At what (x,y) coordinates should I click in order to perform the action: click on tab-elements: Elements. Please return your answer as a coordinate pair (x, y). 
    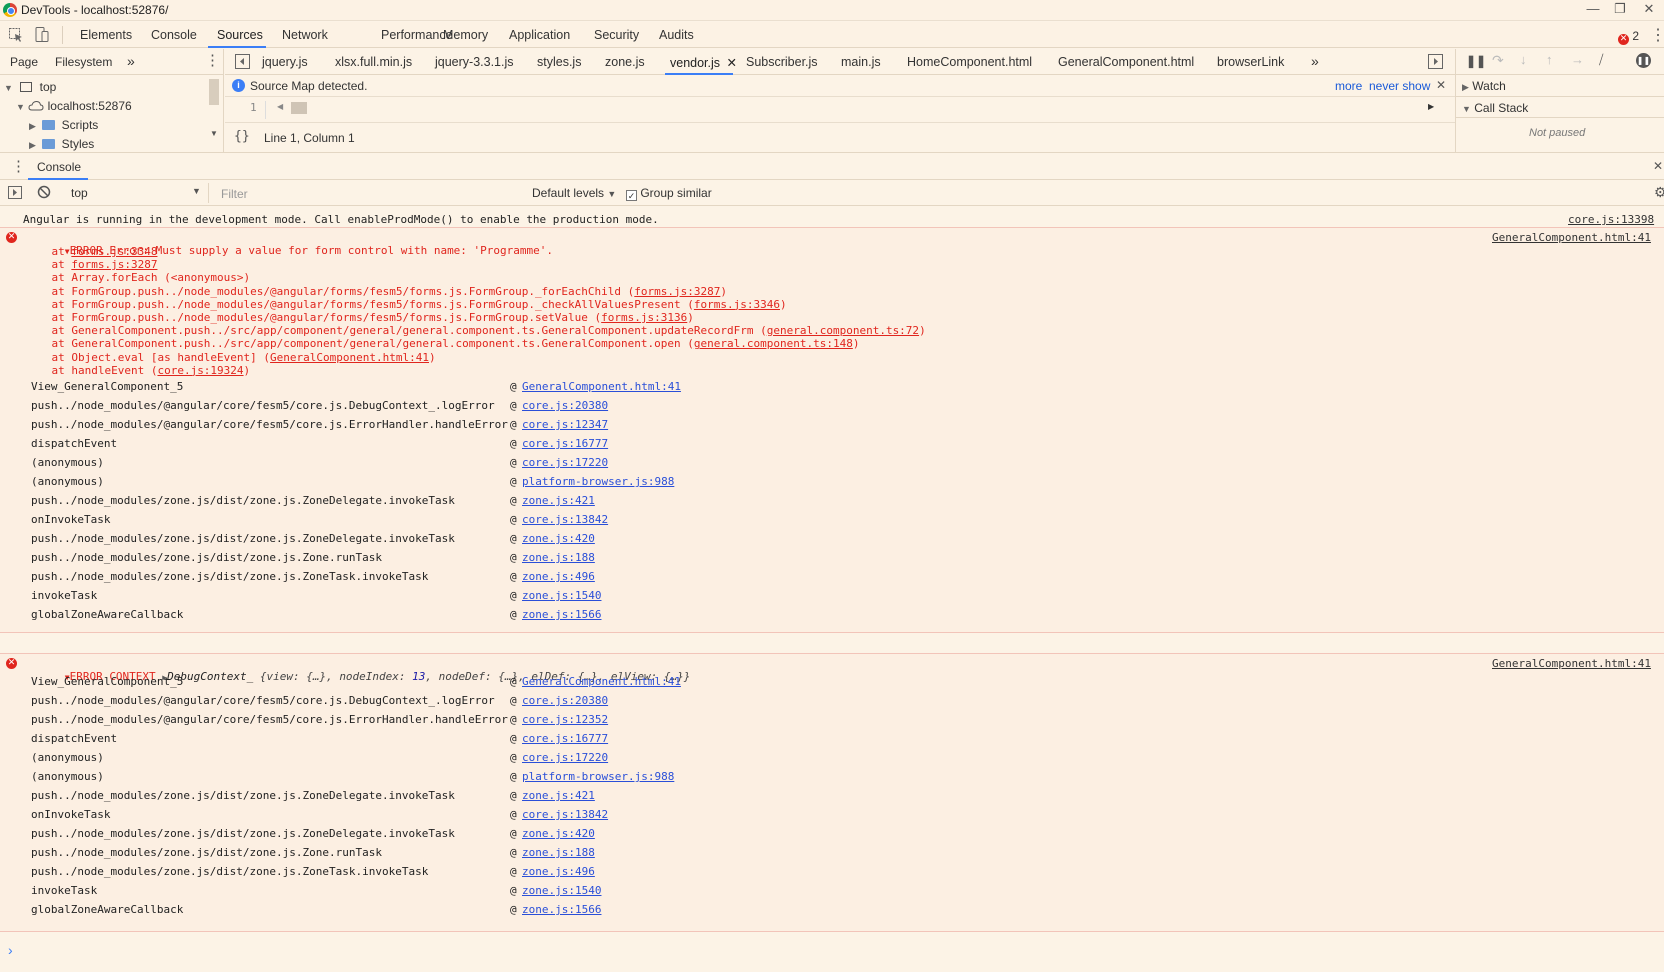
    Looking at the image, I should click on (106, 35).